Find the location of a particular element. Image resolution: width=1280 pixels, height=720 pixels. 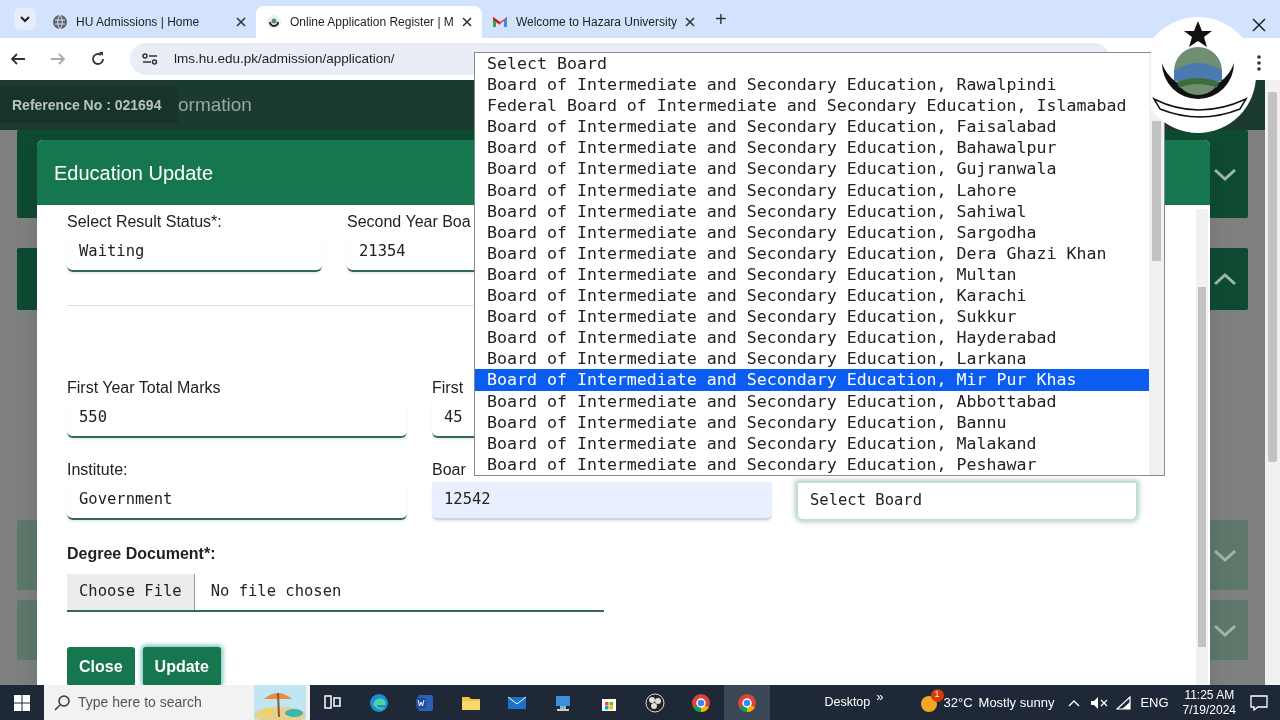

field-label: Second Year Boa is located at coordinates (409, 221).